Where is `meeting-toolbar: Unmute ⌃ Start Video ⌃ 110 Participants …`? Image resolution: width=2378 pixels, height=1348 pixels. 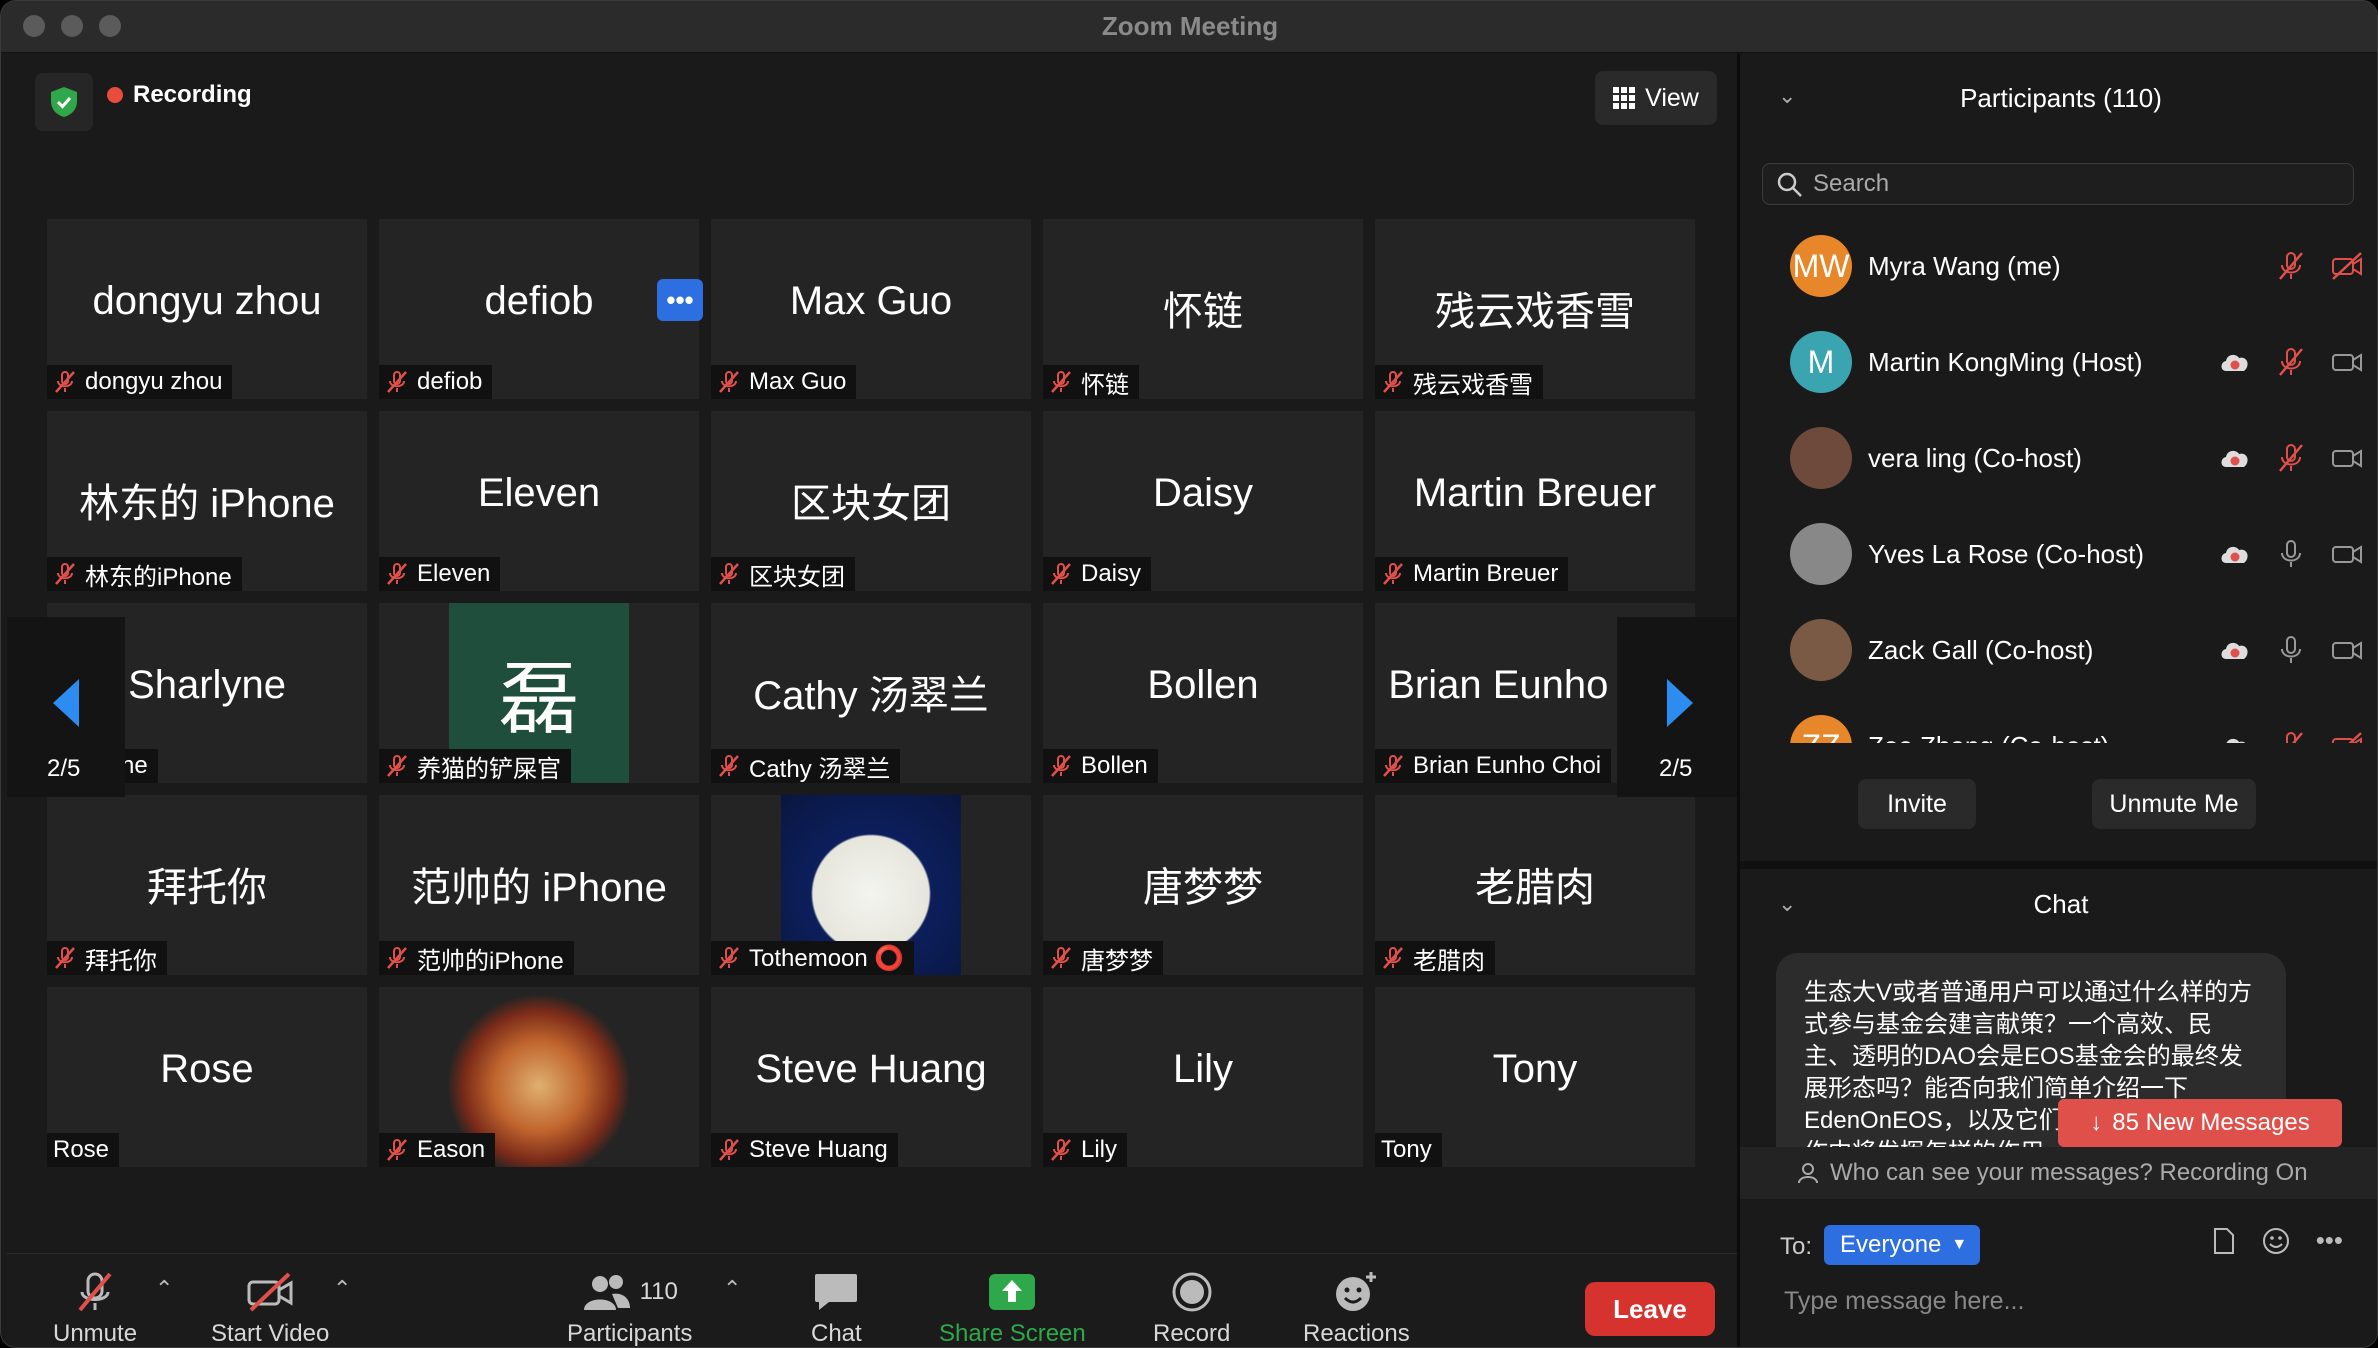 meeting-toolbar: Unmute ⌃ Start Video ⌃ 110 Participants … is located at coordinates (872, 1300).